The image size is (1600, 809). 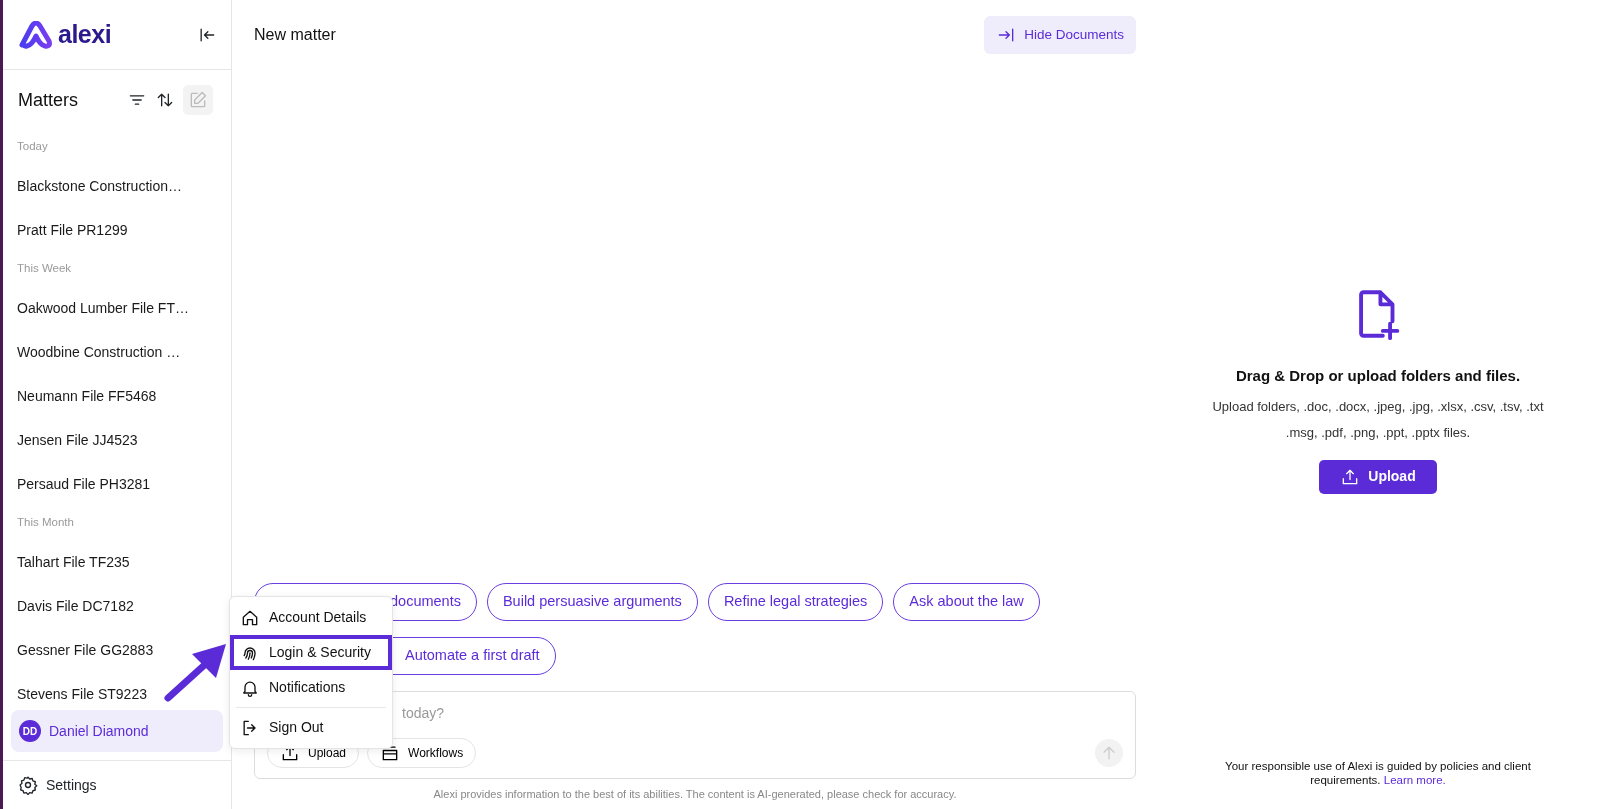 What do you see at coordinates (695, 794) in the screenshot?
I see `disclaimer-text: Alexi provides information to the best of its abilities. The content is AI-generated, please check for accuracy.` at bounding box center [695, 794].